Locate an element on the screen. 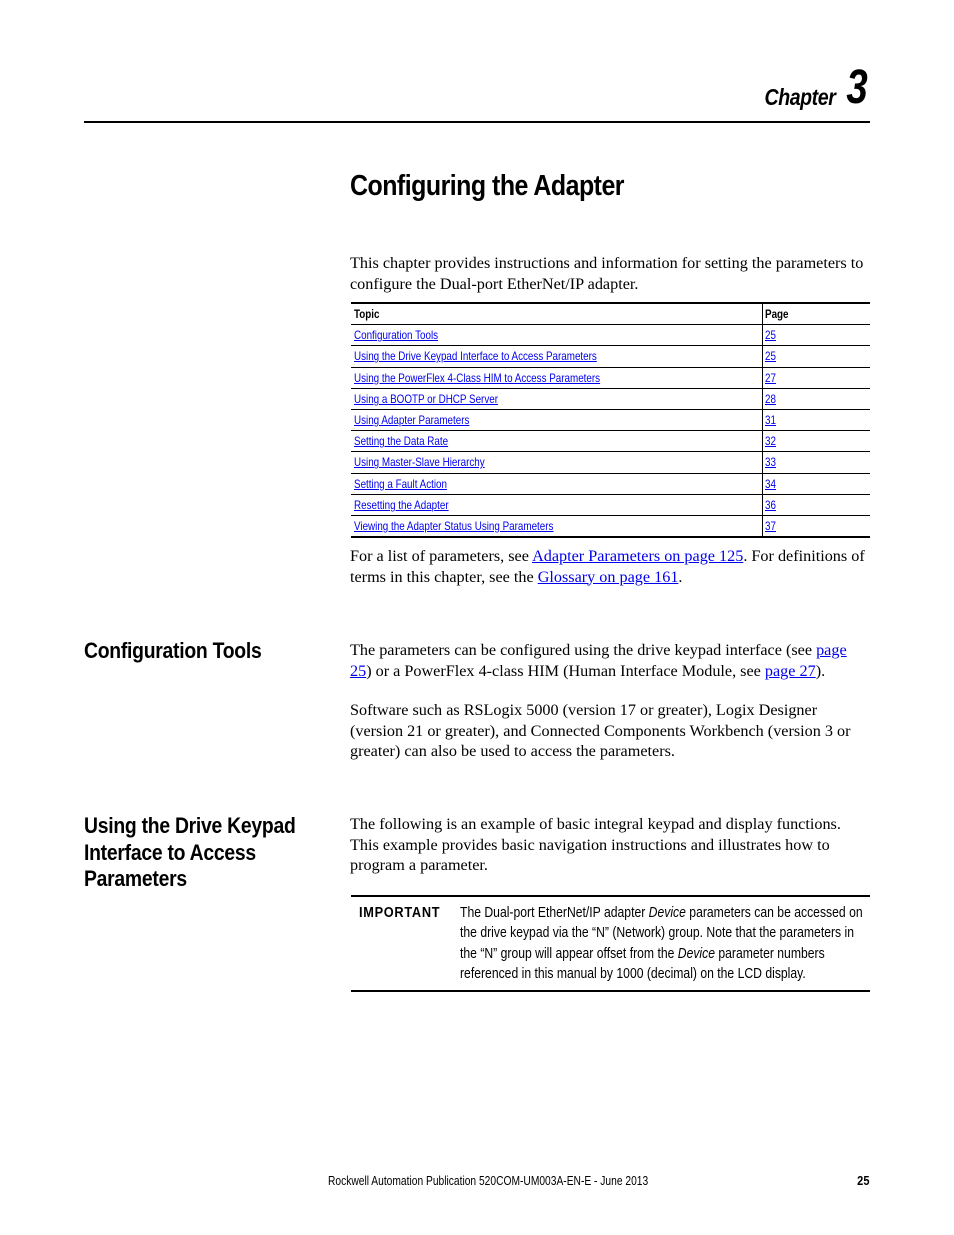  topic-table-row: Setting the Data Rate 32 is located at coordinates (610, 442).